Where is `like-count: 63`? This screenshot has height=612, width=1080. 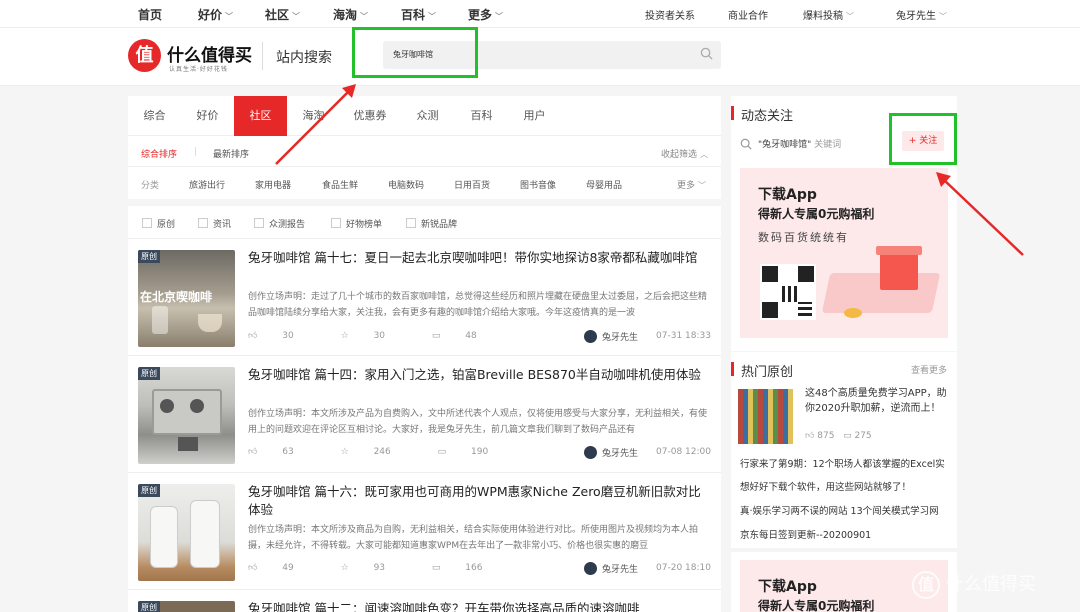
like-count: 63 is located at coordinates (288, 452).